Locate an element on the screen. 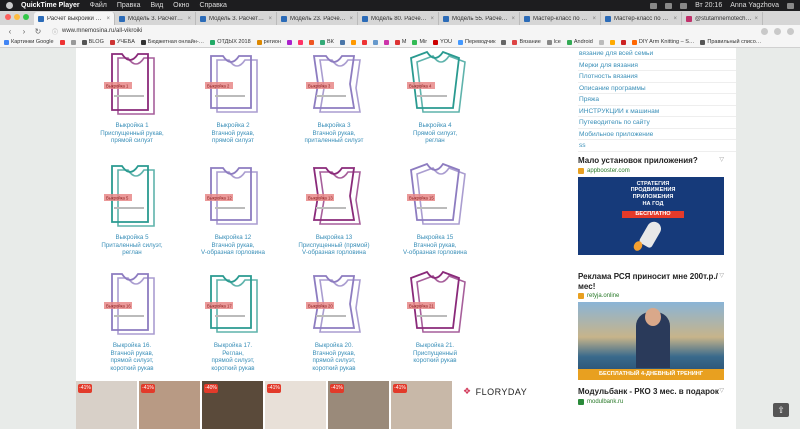 This screenshot has height=429, width=800. bookmark: ОТДЫХ 2018 is located at coordinates (230, 42).